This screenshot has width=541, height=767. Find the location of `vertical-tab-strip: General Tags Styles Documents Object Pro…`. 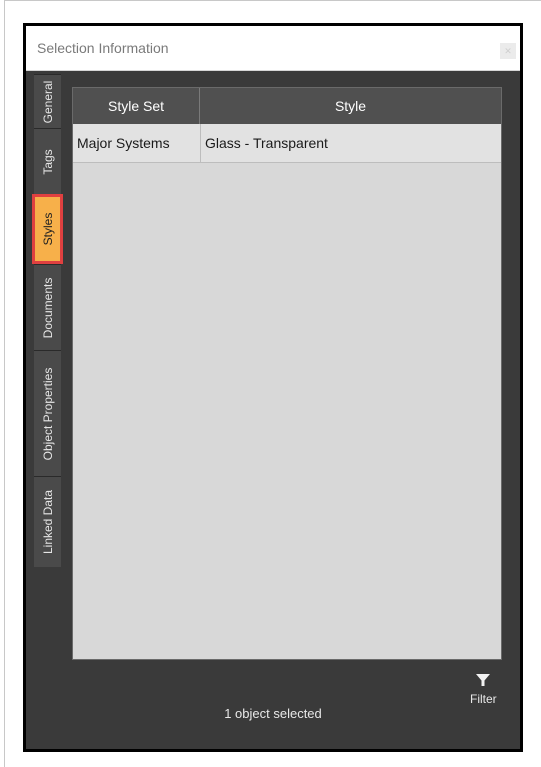

vertical-tab-strip: General Tags Styles Documents Object Pro… is located at coordinates (47, 320).